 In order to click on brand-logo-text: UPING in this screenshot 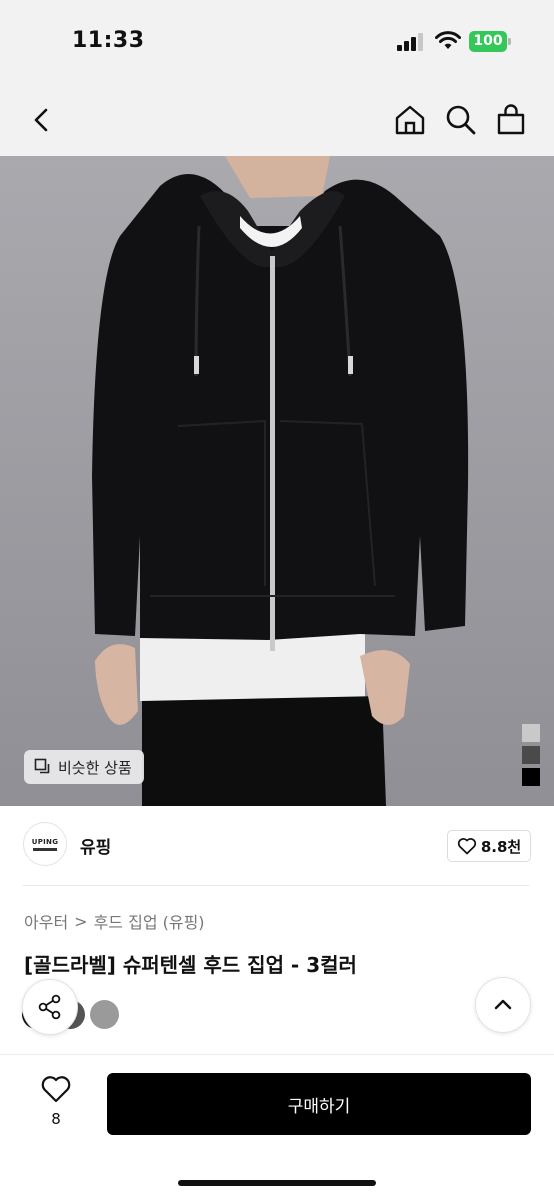, I will do `click(45, 841)`.